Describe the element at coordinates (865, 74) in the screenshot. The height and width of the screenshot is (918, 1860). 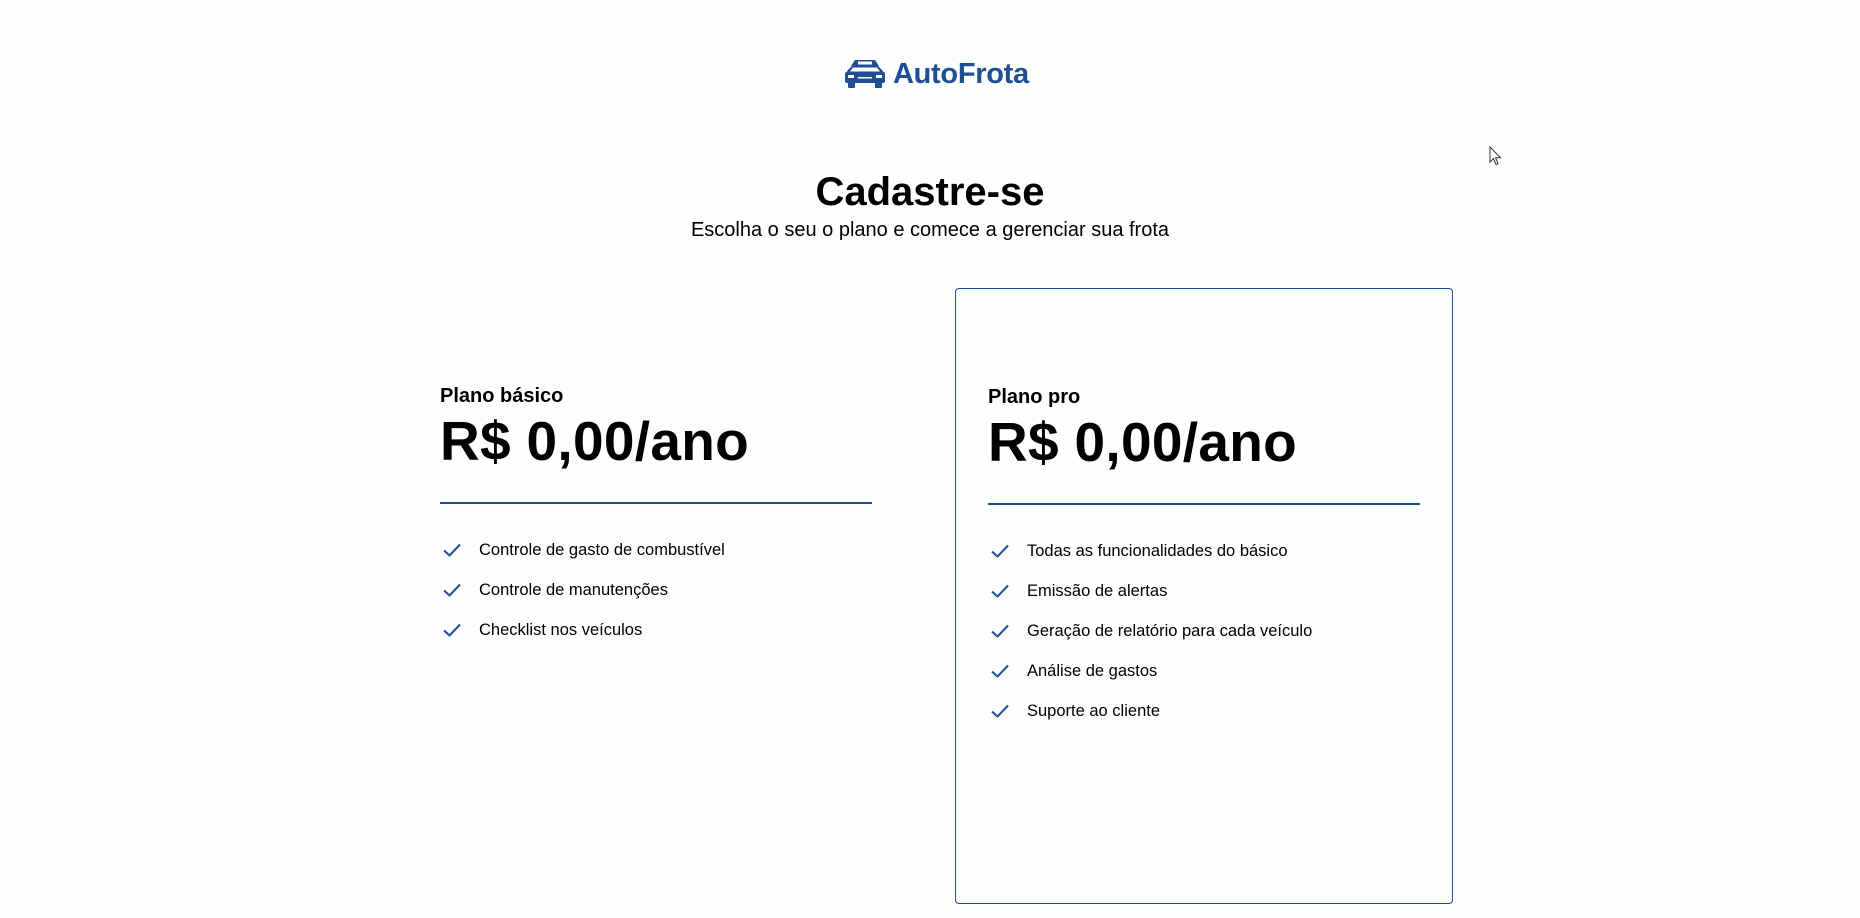
I see `car-fleet-icon` at that location.